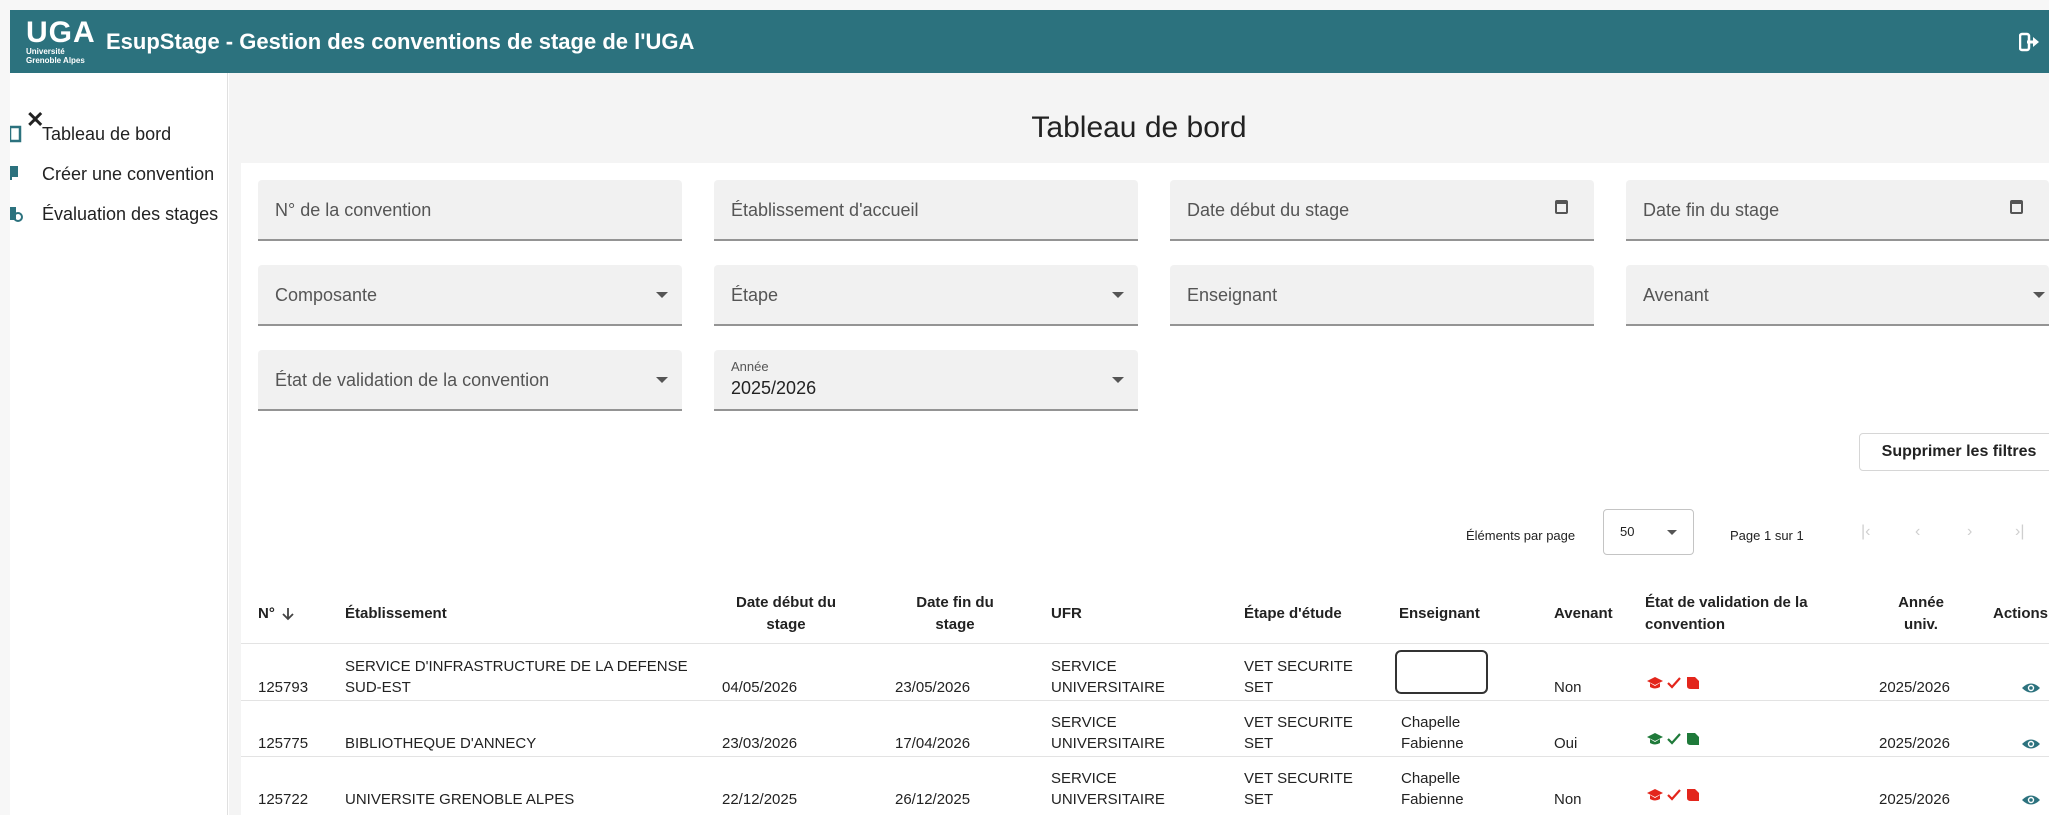 Image resolution: width=2049 pixels, height=815 pixels. I want to click on column-header-year: Année univ., so click(1921, 614).